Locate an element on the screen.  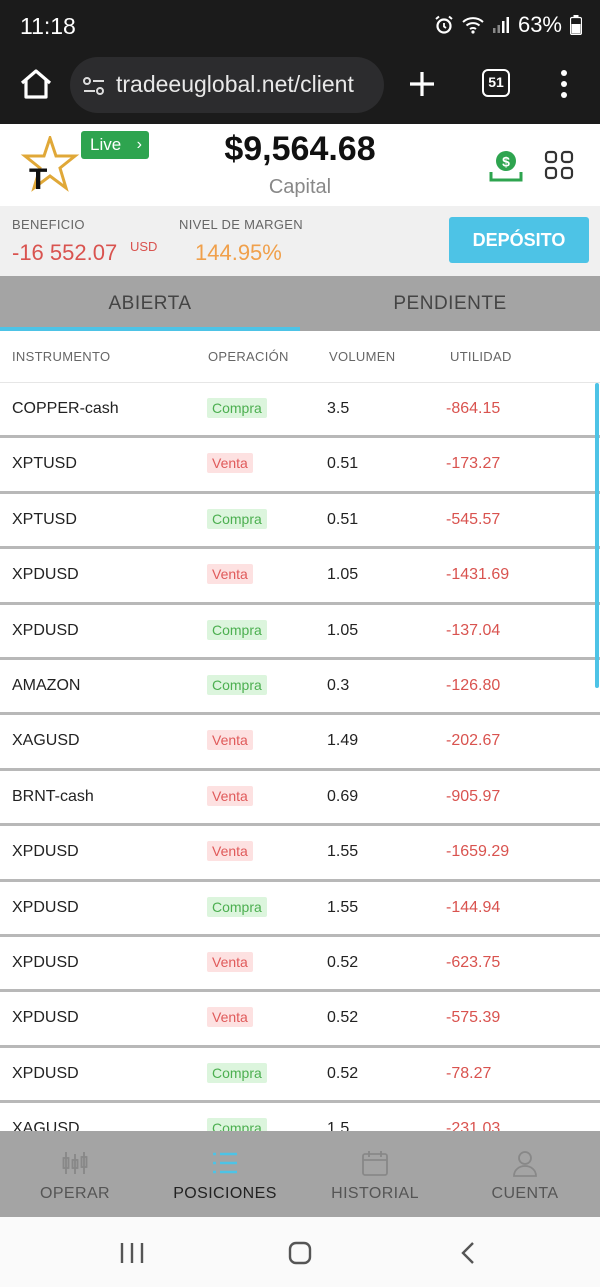
position-row: COPPER-cash Compra 3.5 -864.15 is located at coordinates (300, 411).